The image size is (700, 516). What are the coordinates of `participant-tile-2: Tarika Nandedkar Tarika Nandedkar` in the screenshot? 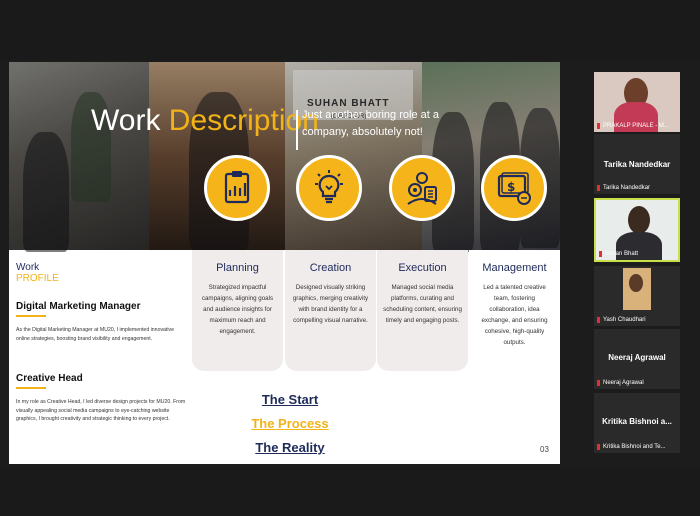 It's located at (637, 164).